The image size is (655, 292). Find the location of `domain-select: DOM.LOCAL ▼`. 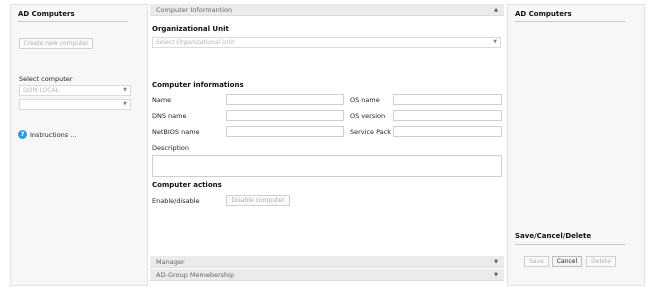

domain-select: DOM.LOCAL ▼ is located at coordinates (75, 90).